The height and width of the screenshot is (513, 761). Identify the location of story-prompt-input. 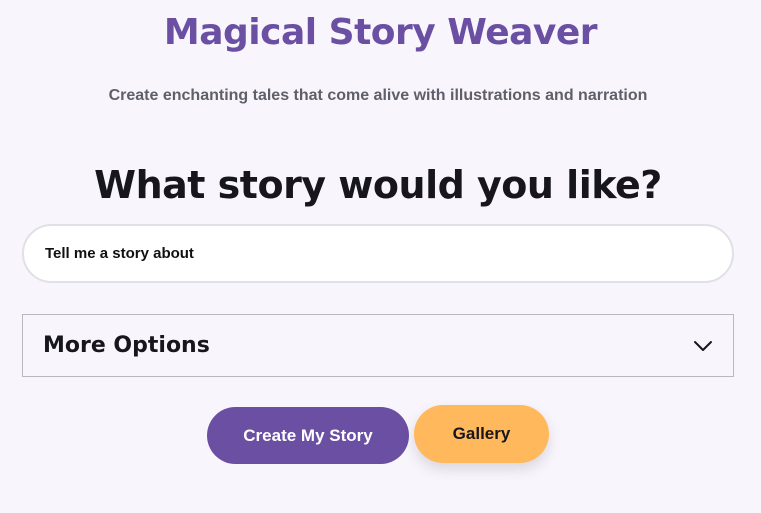
(378, 253).